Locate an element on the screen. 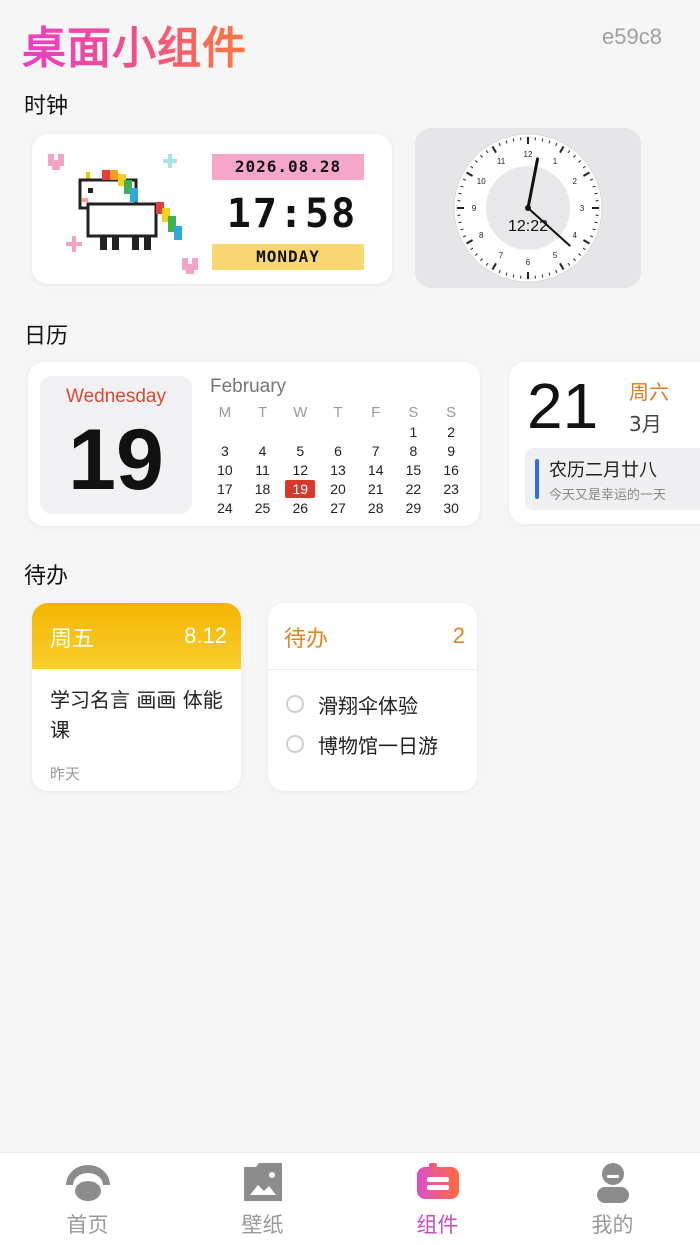 This screenshot has width=700, height=1245. calendar-day-cell: 13 is located at coordinates (338, 470).